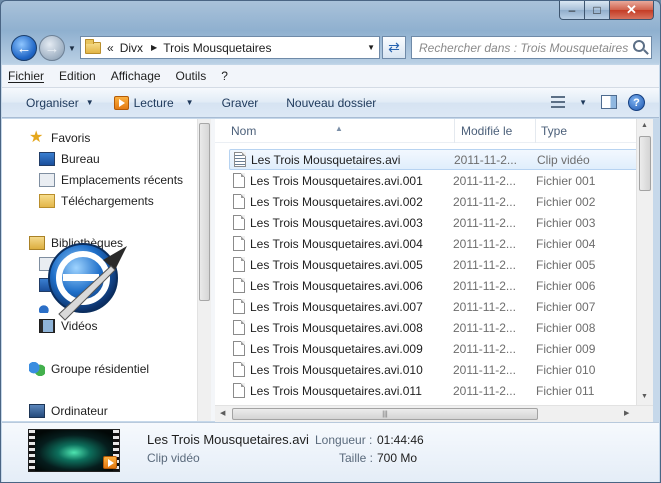 Image resolution: width=661 pixels, height=483 pixels. Describe the element at coordinates (566, 201) in the screenshot. I see `file-type: Fichier 002` at that location.